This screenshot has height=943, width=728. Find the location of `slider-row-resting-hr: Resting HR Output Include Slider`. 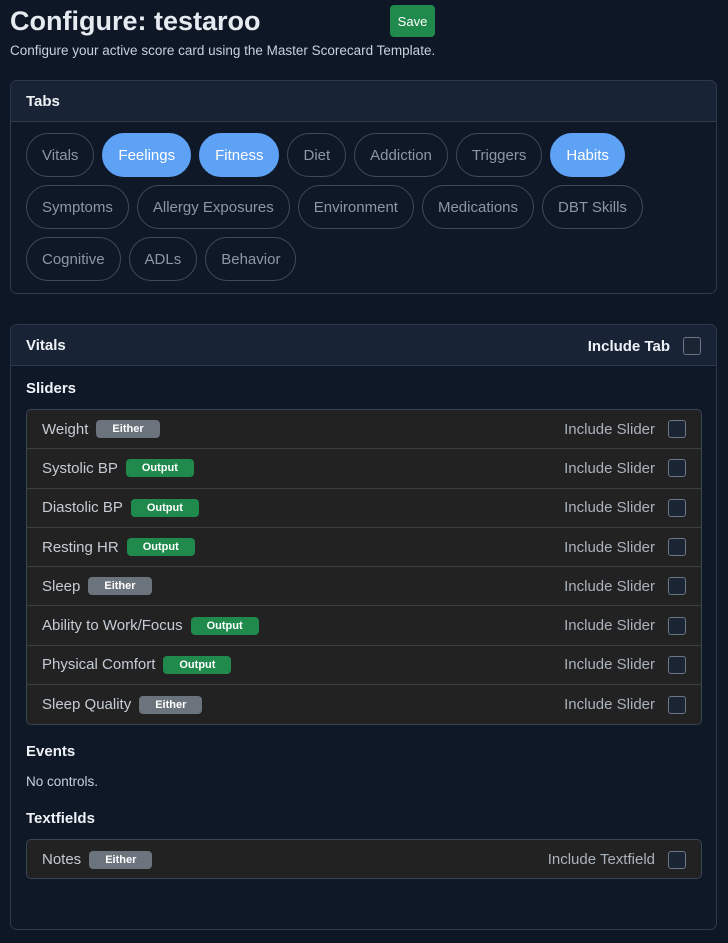

slider-row-resting-hr: Resting HR Output Include Slider is located at coordinates (364, 548).